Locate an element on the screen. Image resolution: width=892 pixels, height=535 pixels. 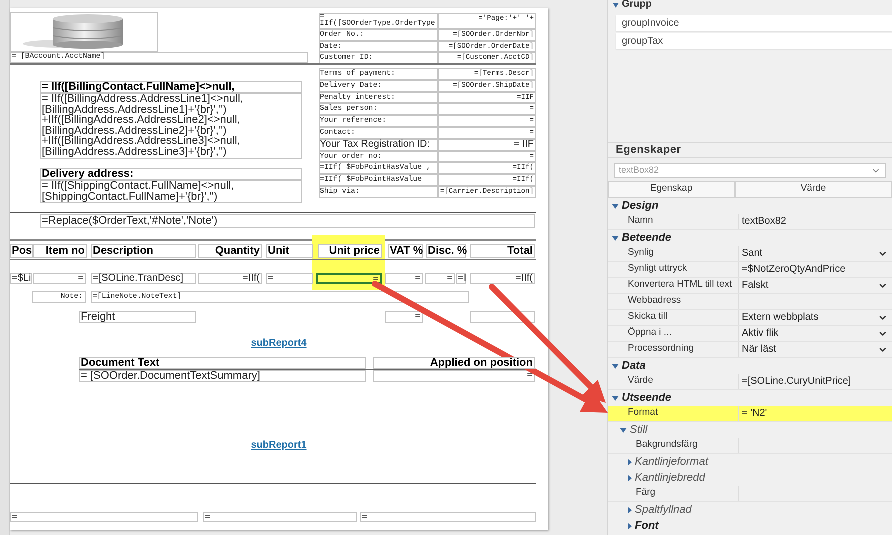
panel-title: Egenskaper is located at coordinates (649, 150).